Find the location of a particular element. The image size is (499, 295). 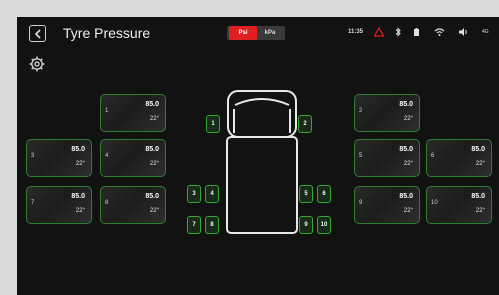

gear-icon is located at coordinates (37, 64).